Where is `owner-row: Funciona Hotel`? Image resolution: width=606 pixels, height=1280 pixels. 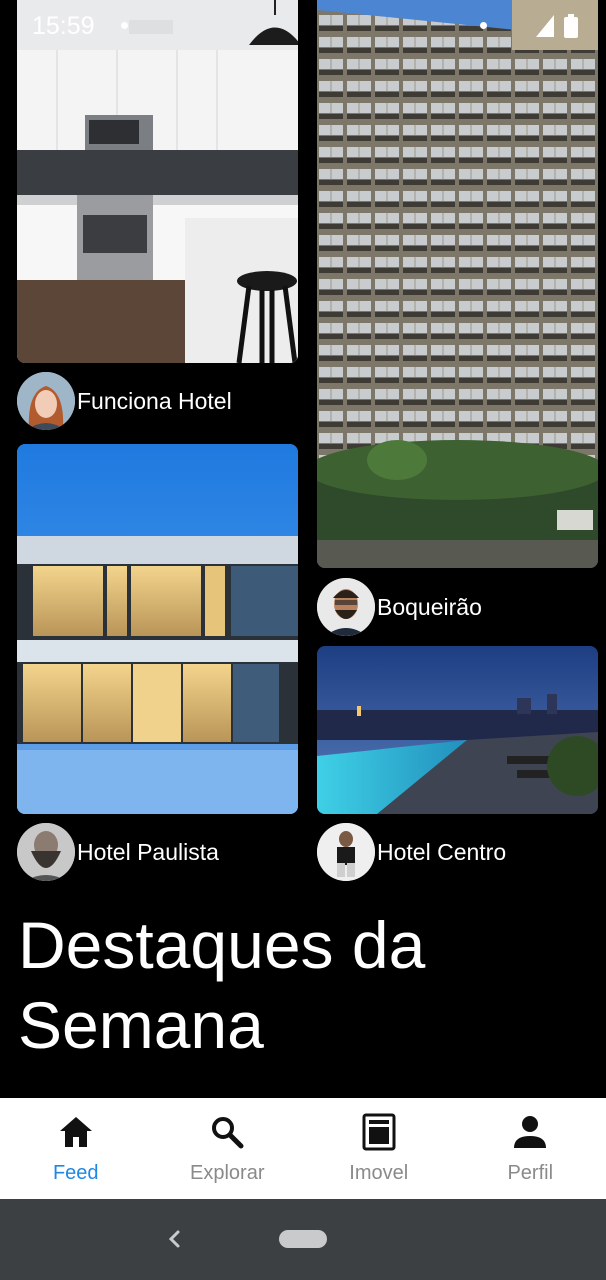
owner-row: Funciona Hotel is located at coordinates (124, 401).